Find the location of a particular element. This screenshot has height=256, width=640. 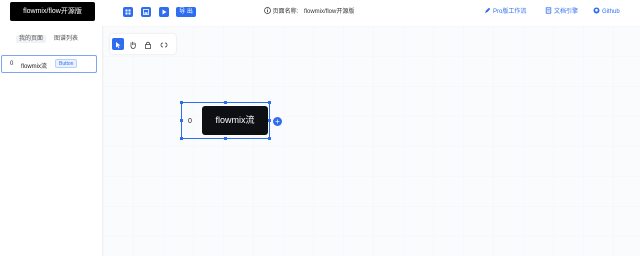

top-header: flowmix/flow开源版 导 出 页面名称 is located at coordinates (320, 13).